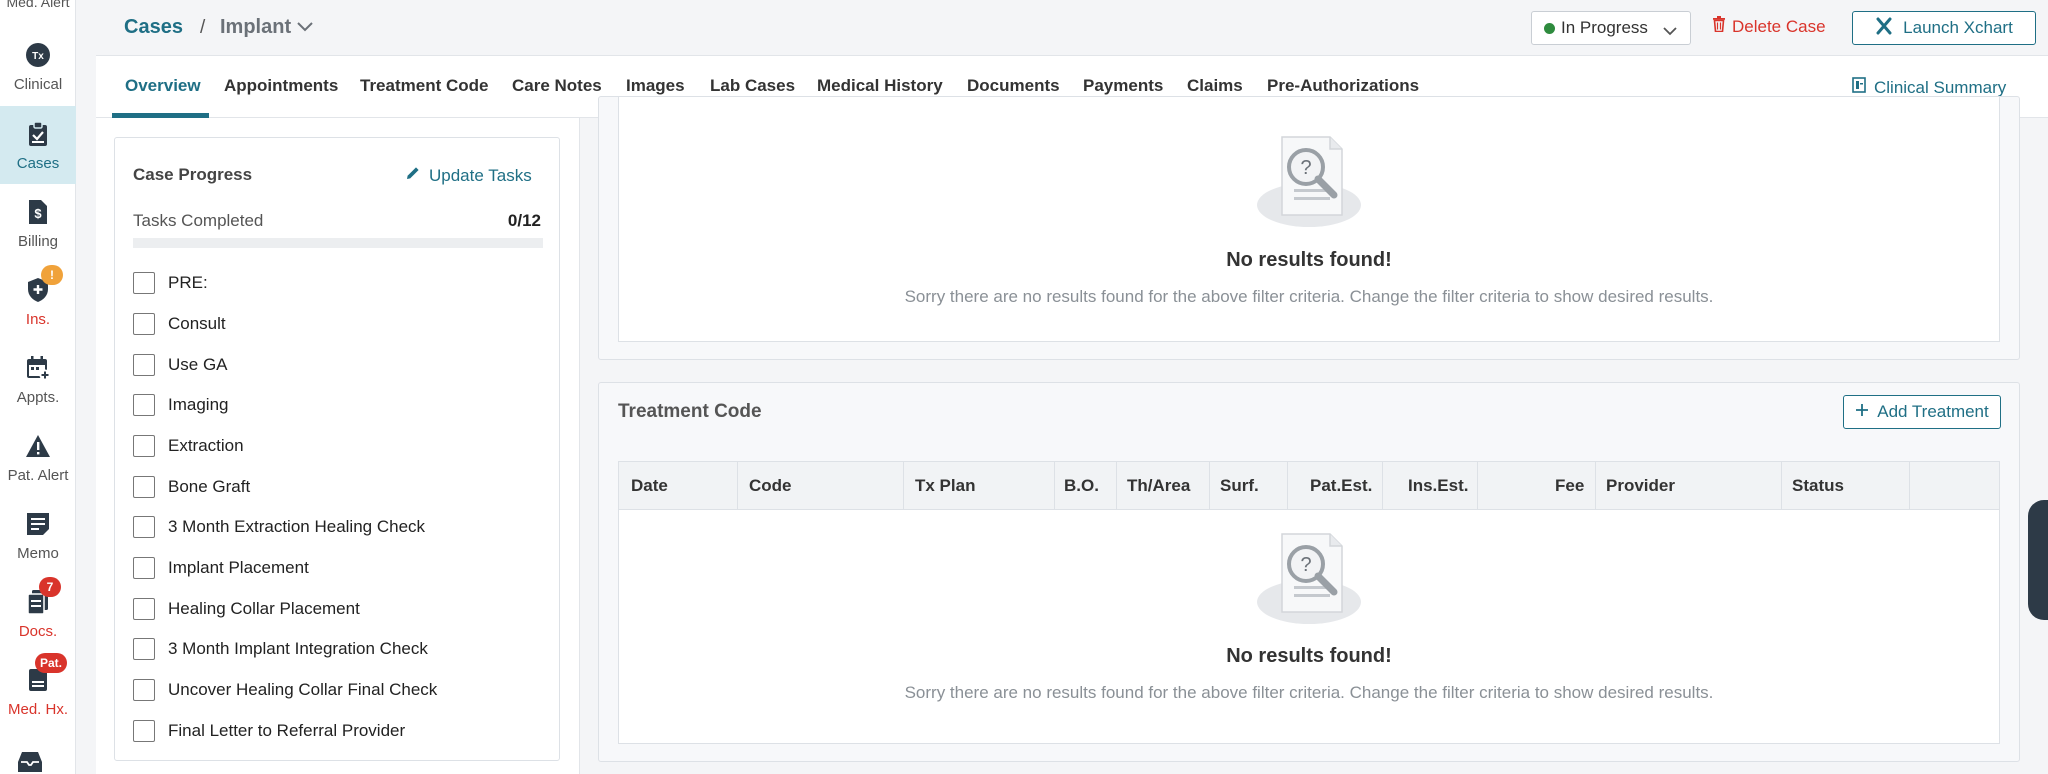 This screenshot has height=774, width=2048. I want to click on sidebar-item-label: Billing, so click(38, 241).